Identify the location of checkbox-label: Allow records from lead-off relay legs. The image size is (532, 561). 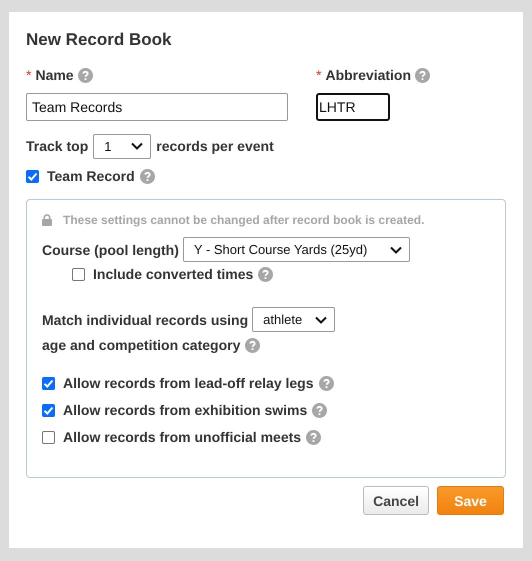
(188, 383).